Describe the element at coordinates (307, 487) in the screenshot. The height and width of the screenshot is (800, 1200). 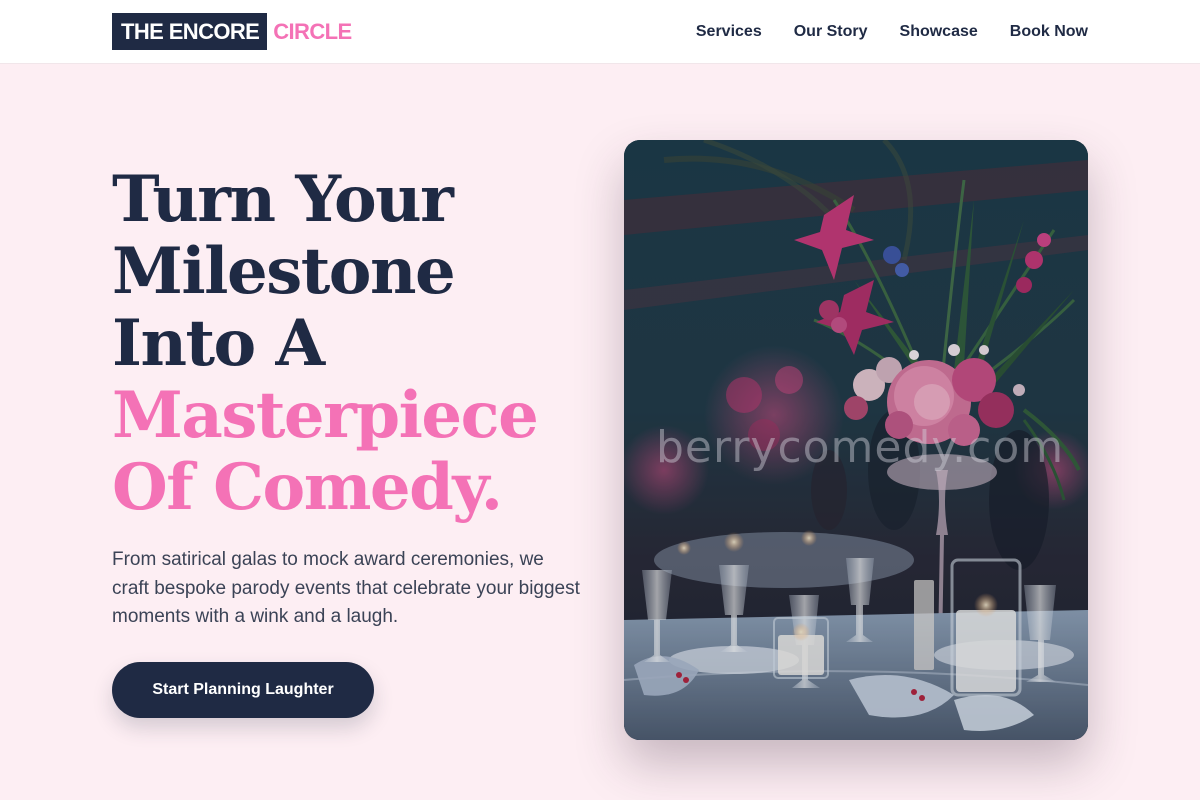
I see `hero-title-accent-line: Of Comedy.` at that location.